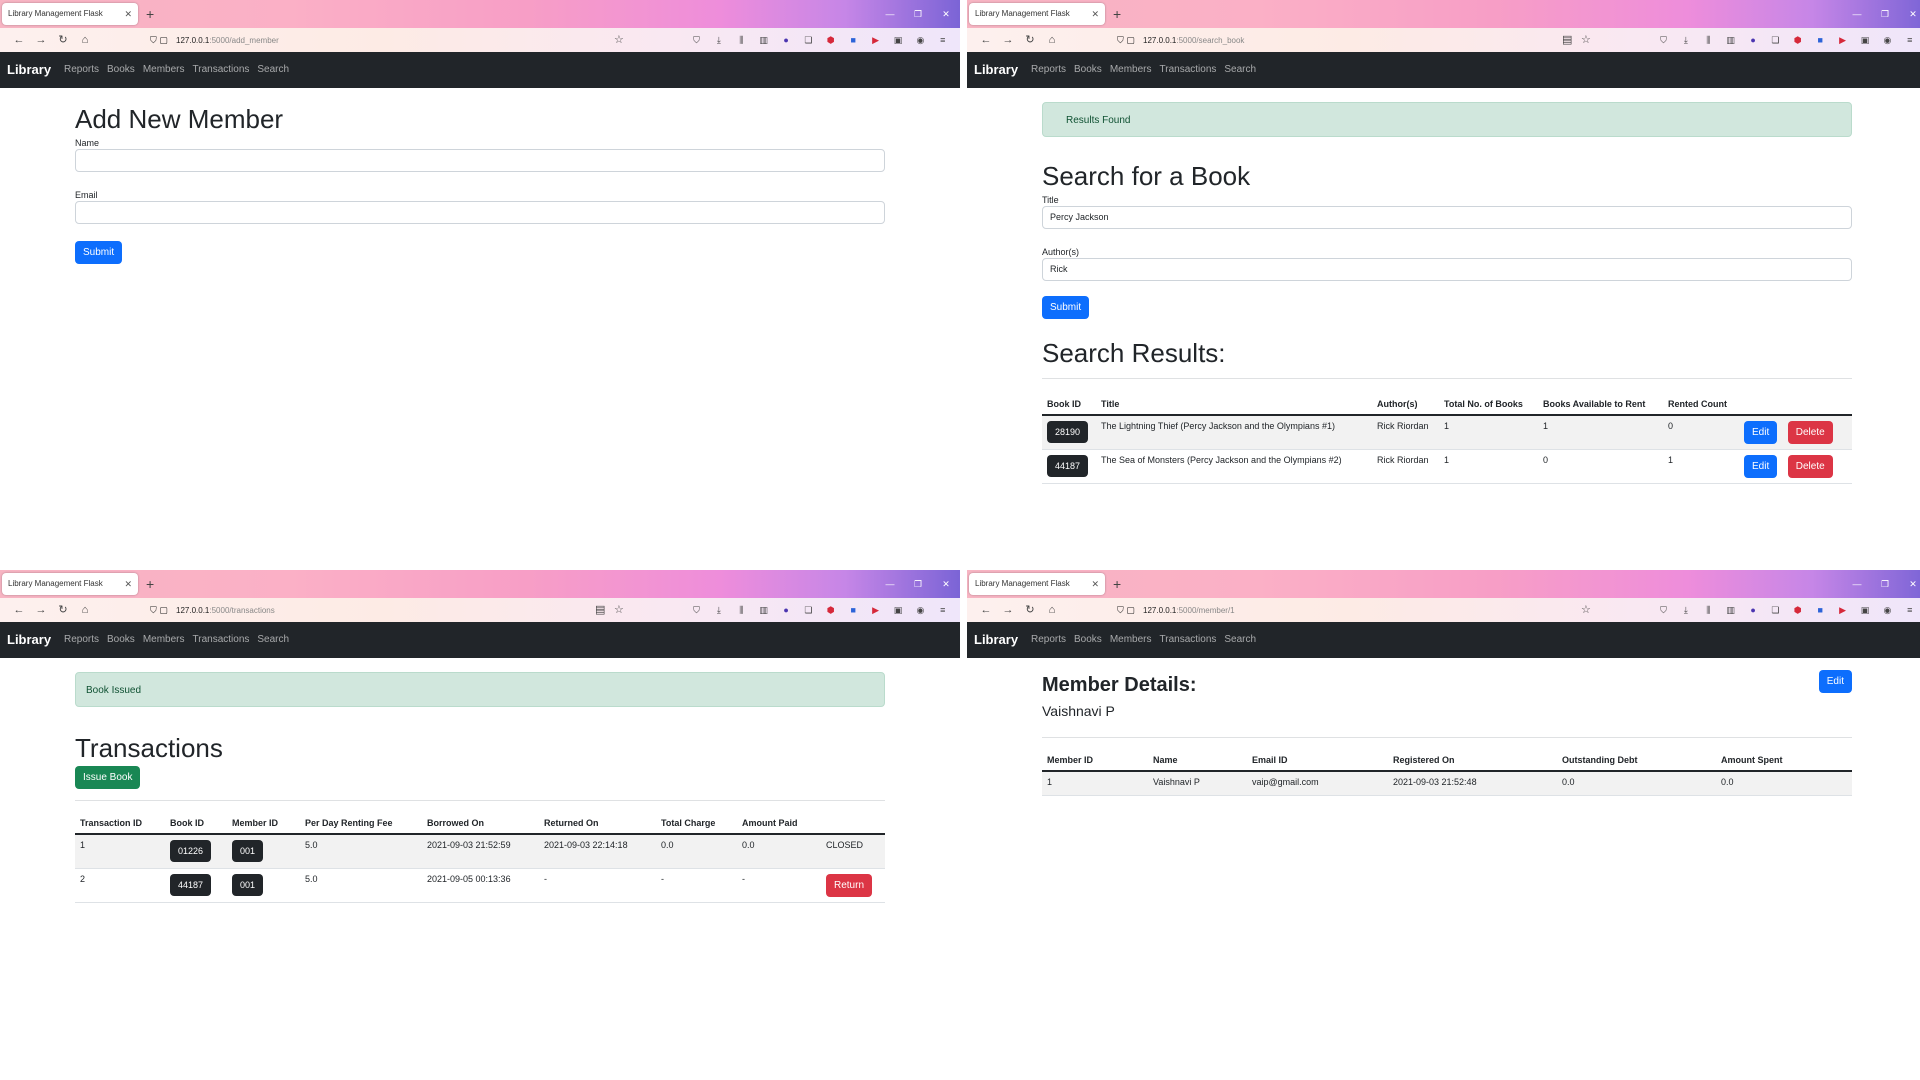  What do you see at coordinates (1810, 432) in the screenshot?
I see `delete-button: Delete` at bounding box center [1810, 432].